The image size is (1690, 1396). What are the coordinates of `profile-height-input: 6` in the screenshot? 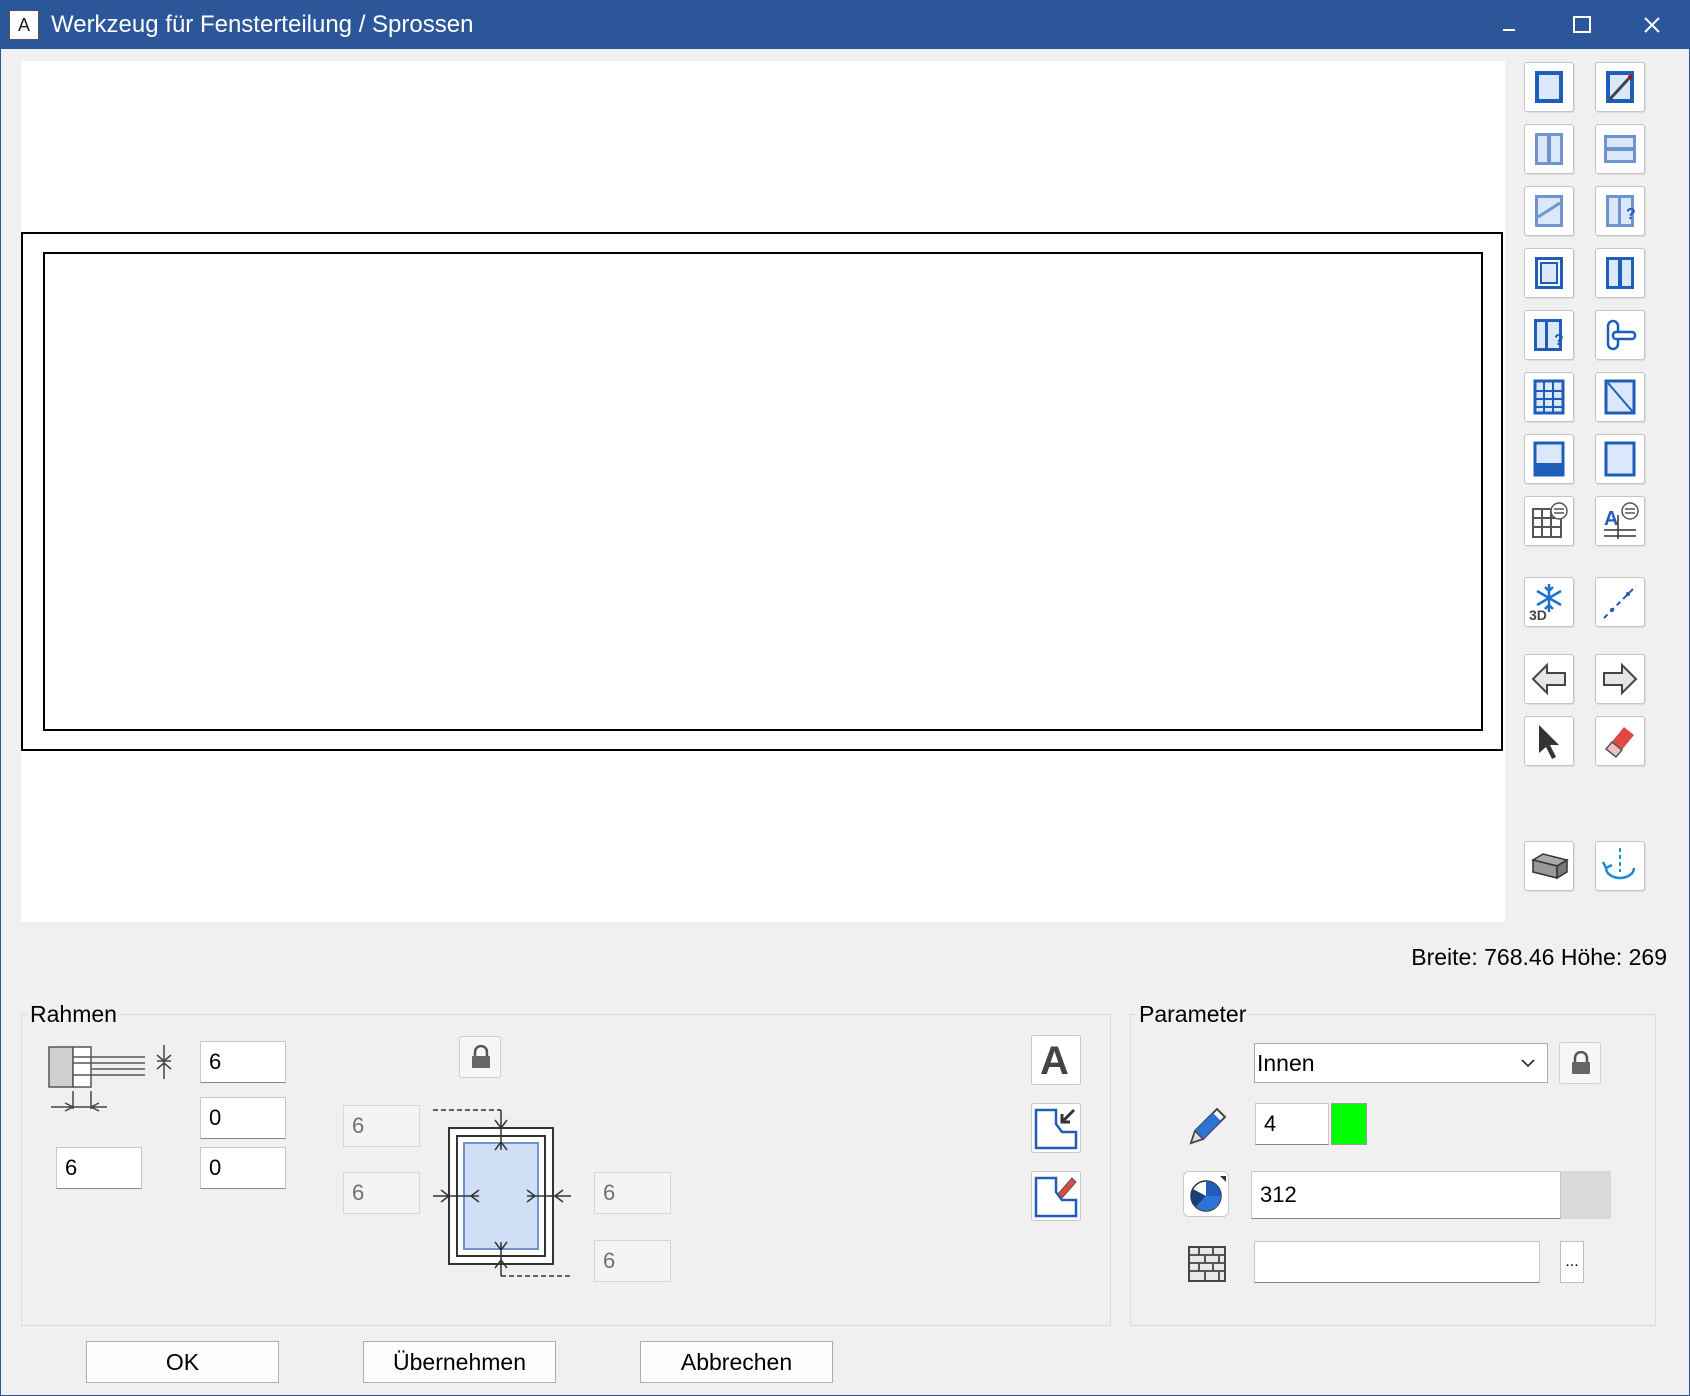 It's located at (243, 1062).